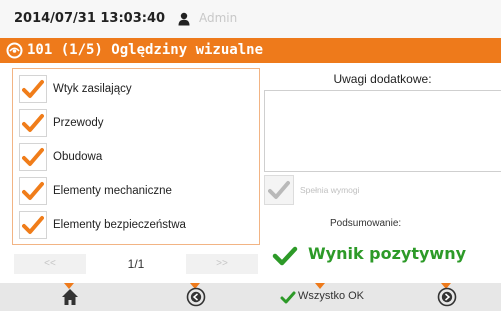  I want to click on tab-marker, so click(320, 286).